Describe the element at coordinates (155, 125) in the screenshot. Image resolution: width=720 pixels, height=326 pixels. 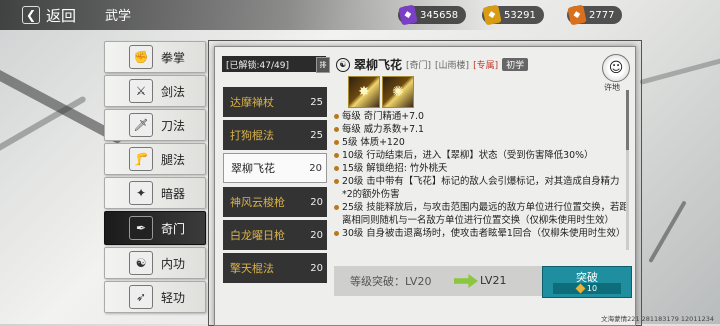
I see `category-daofa: 🗡 刀法` at that location.